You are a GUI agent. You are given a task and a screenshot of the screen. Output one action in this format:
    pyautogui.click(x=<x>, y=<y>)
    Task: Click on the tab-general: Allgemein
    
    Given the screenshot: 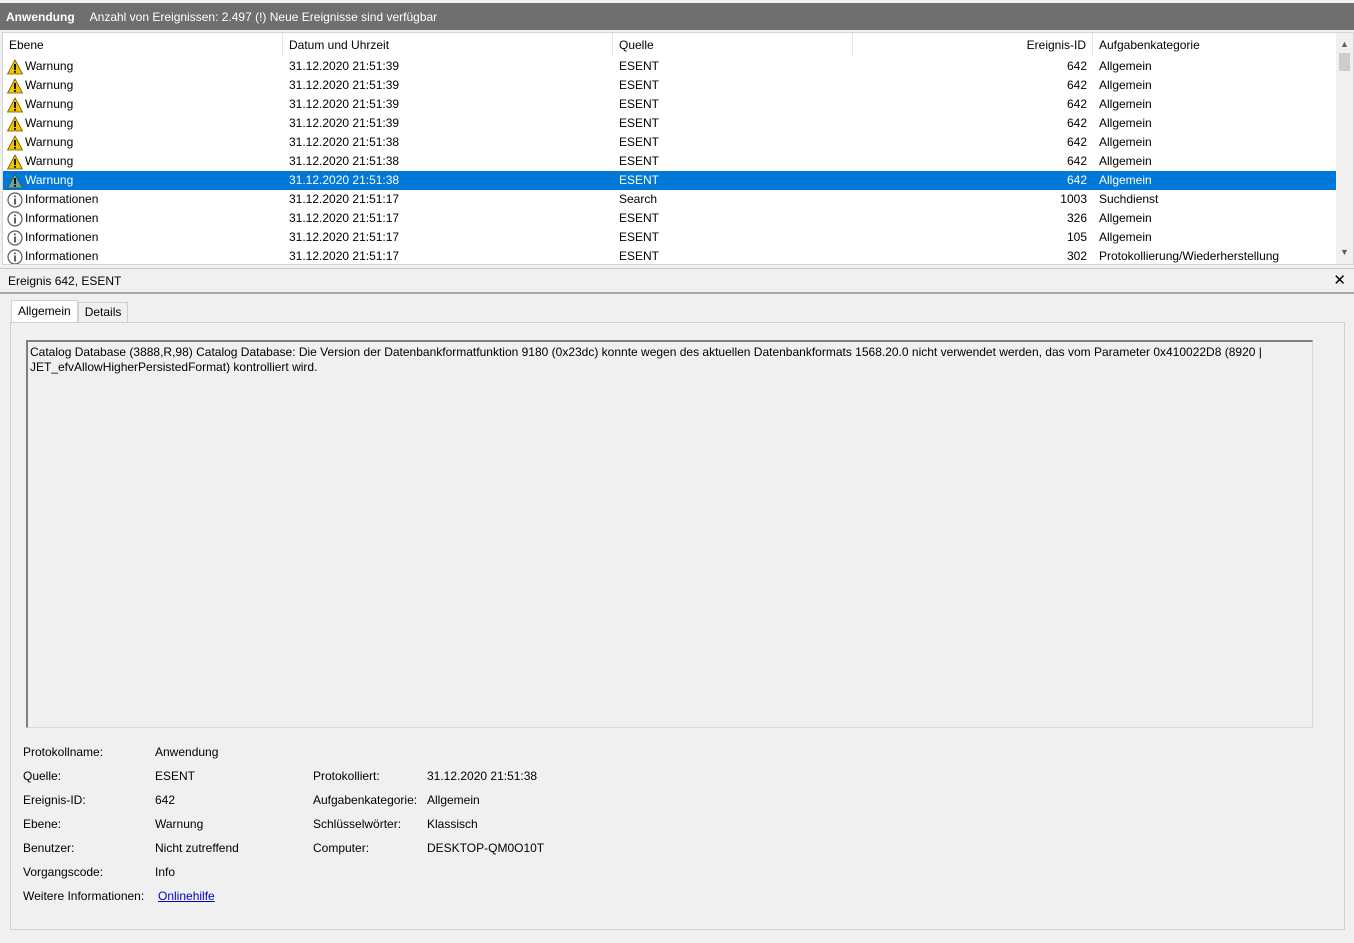 What is the action you would take?
    pyautogui.click(x=44, y=312)
    